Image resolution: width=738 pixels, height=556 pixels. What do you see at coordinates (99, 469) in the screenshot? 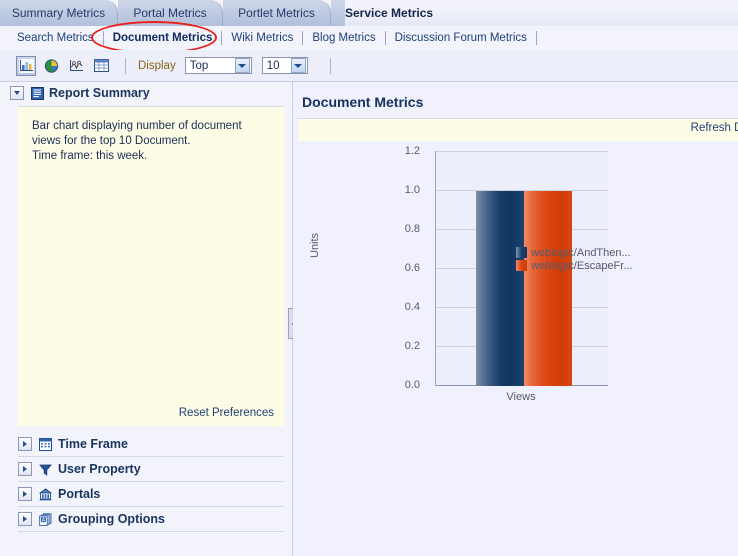
I see `section-label: User Property` at bounding box center [99, 469].